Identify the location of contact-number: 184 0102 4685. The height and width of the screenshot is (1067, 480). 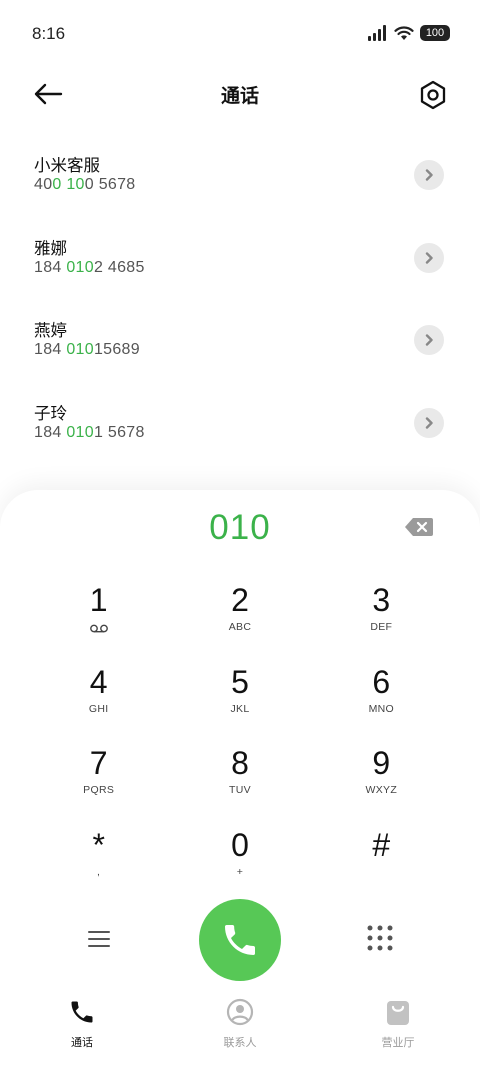
(89, 267).